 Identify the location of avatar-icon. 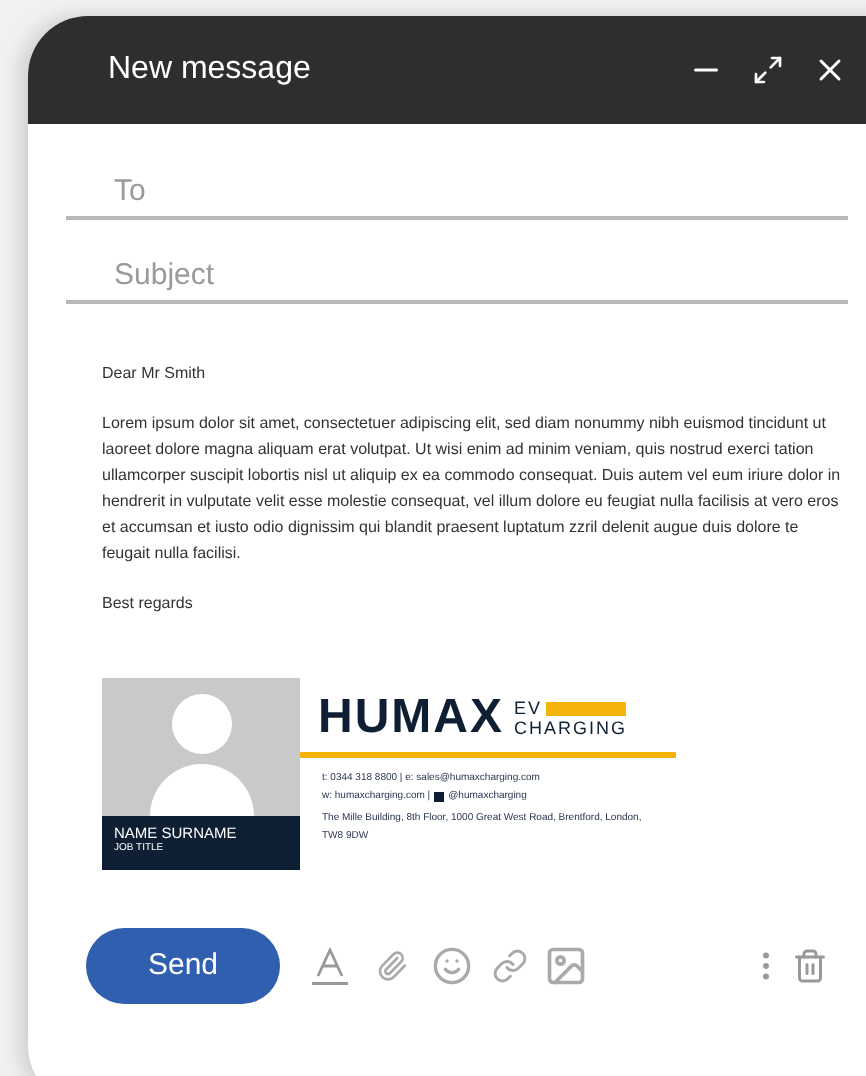
(201, 754).